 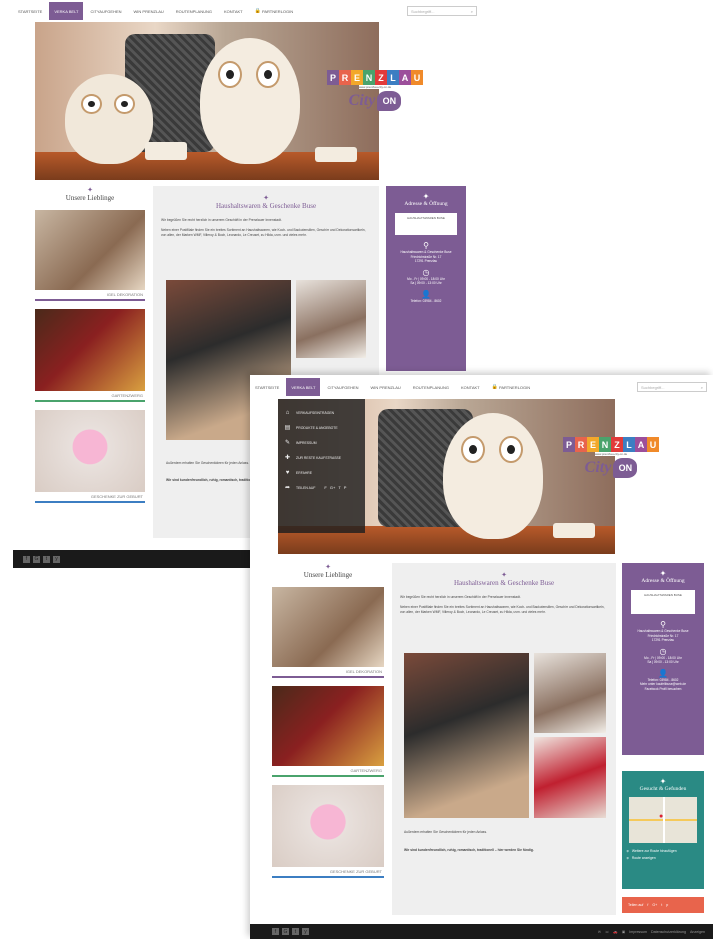 What do you see at coordinates (321, 442) in the screenshot?
I see `menu-item-impressum: ✎ IMPRESSUM` at bounding box center [321, 442].